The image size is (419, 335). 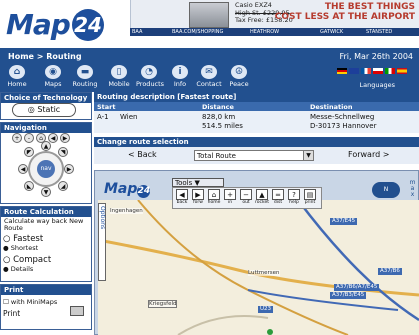 I want to click on tools-label: Tools, so click(x=184, y=183).